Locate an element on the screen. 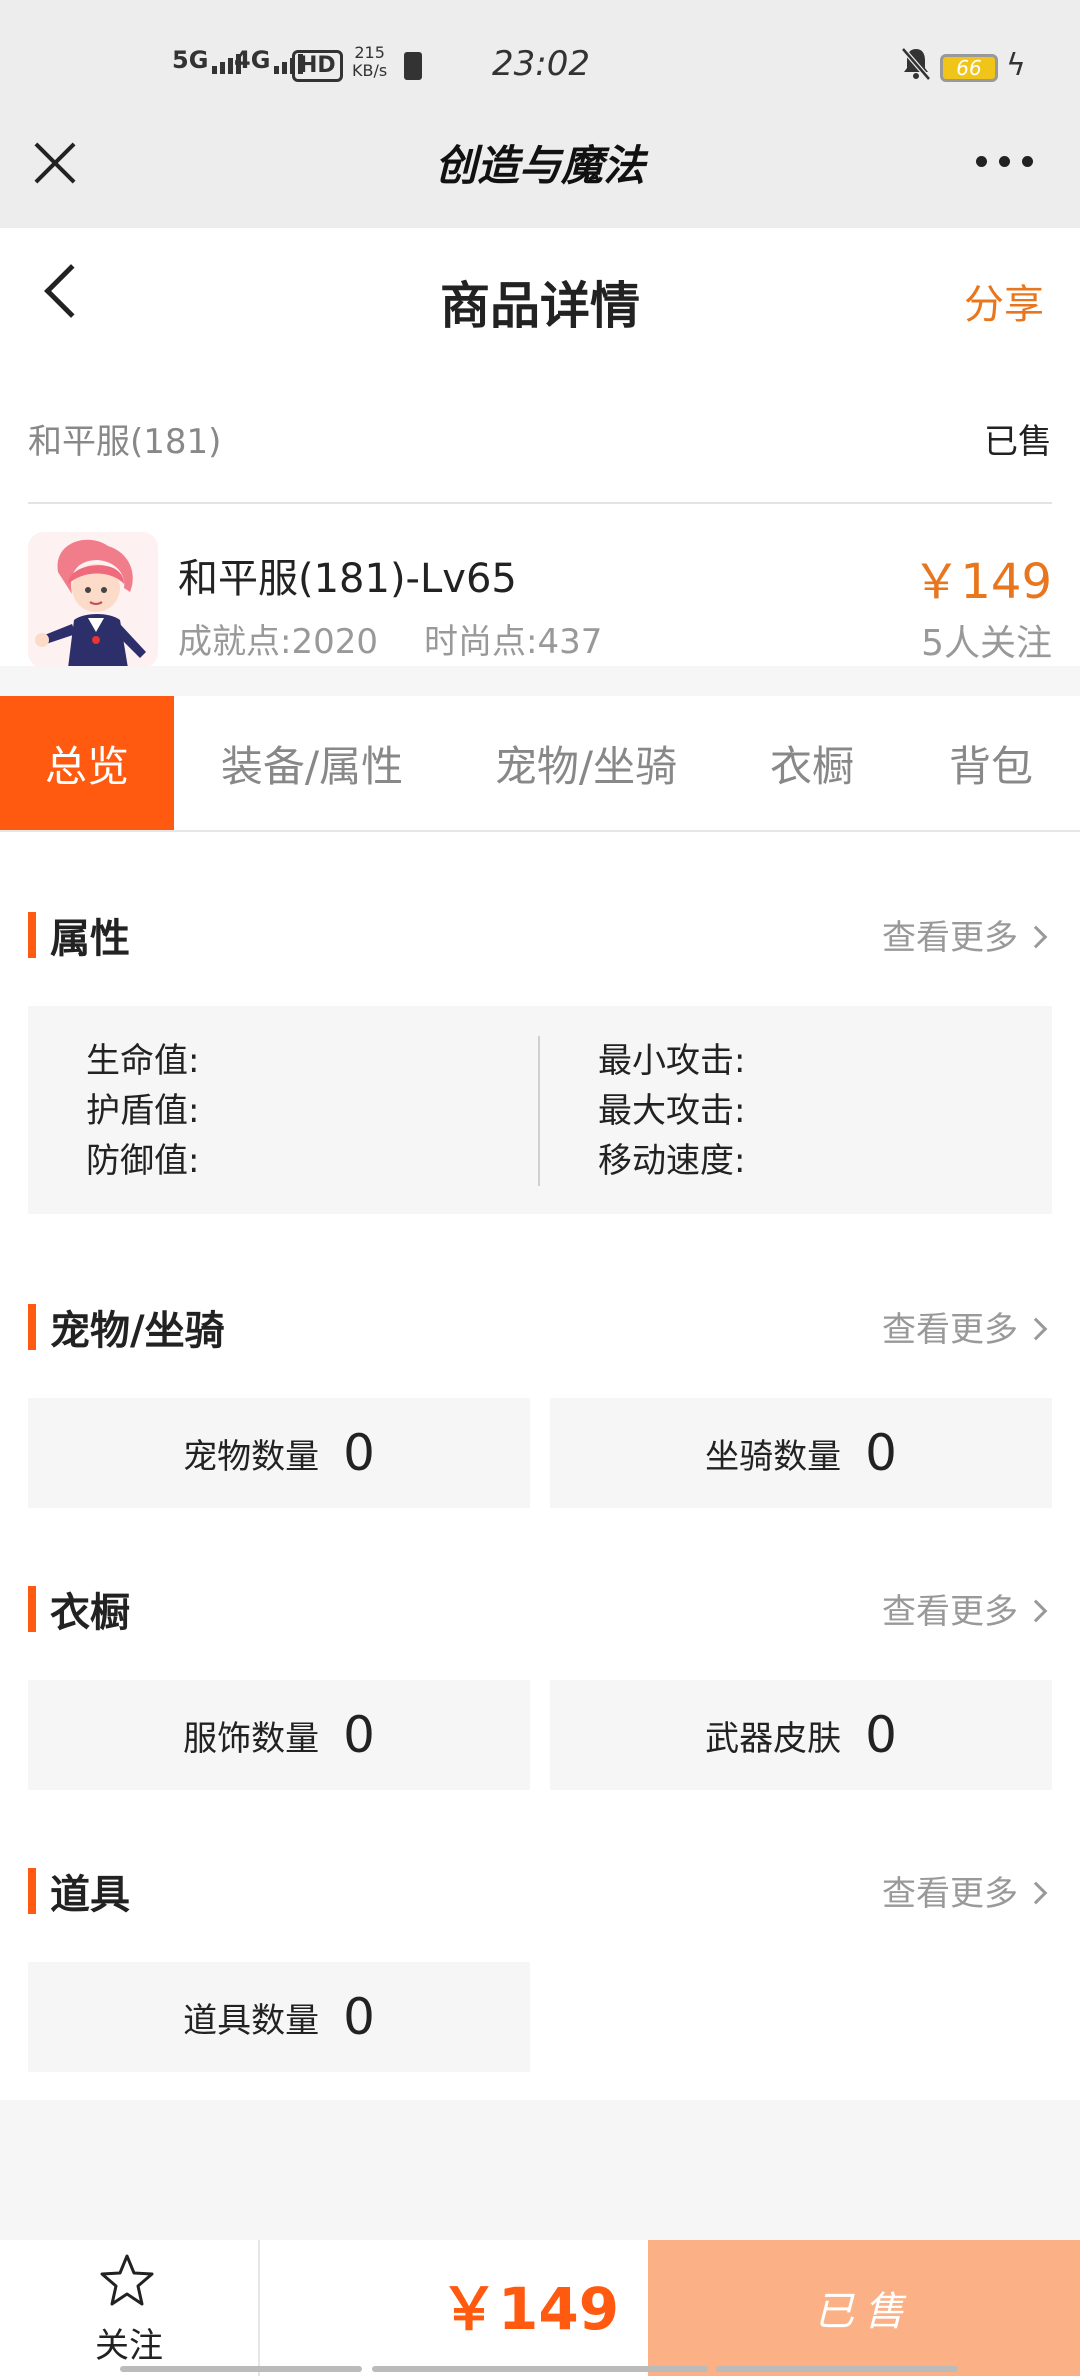 The width and height of the screenshot is (1080, 2376). mount-count-card: 坐骑数量 0 is located at coordinates (801, 1453).